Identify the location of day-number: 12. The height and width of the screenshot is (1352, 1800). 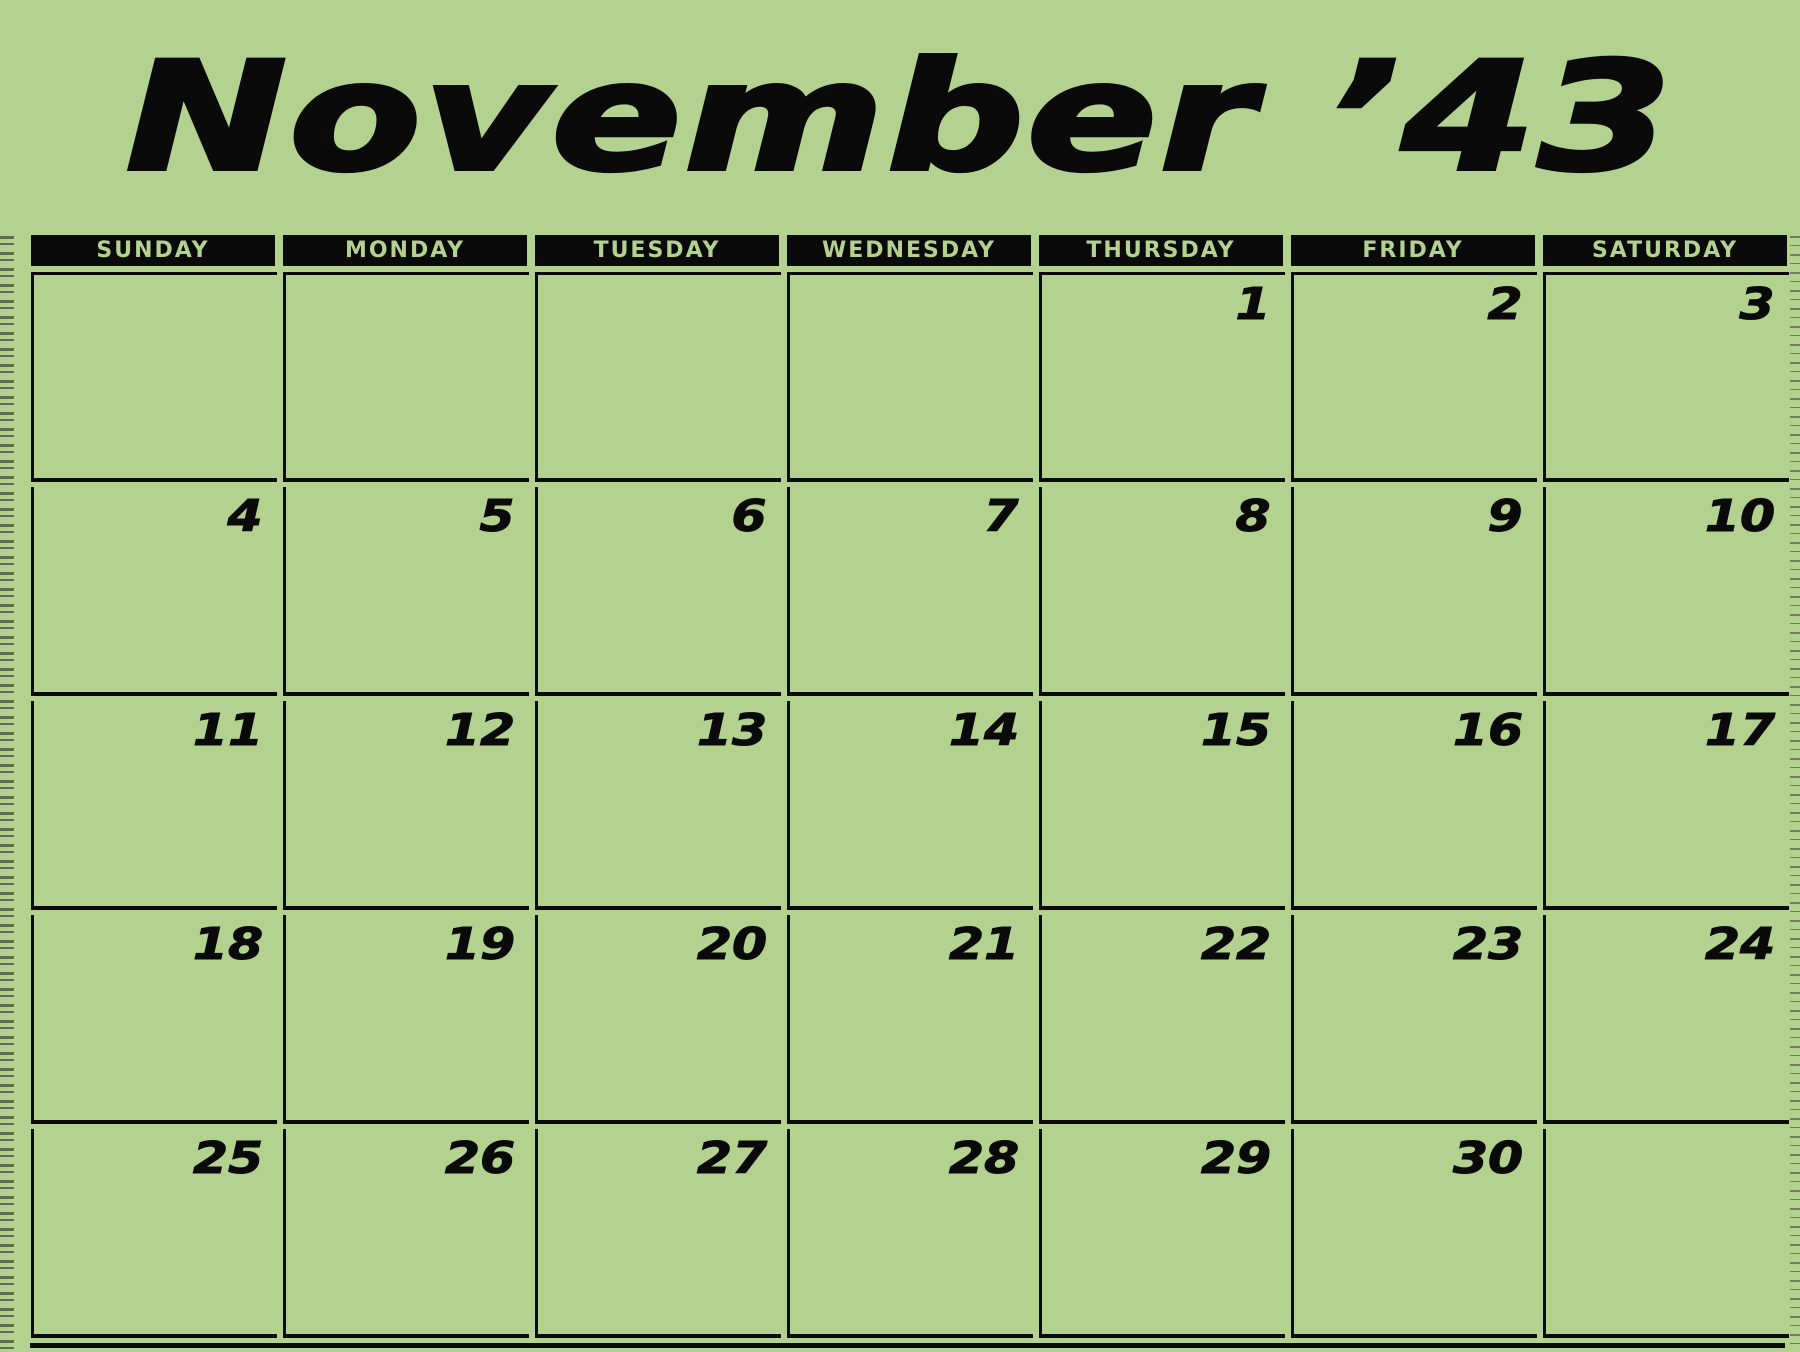
(480, 730).